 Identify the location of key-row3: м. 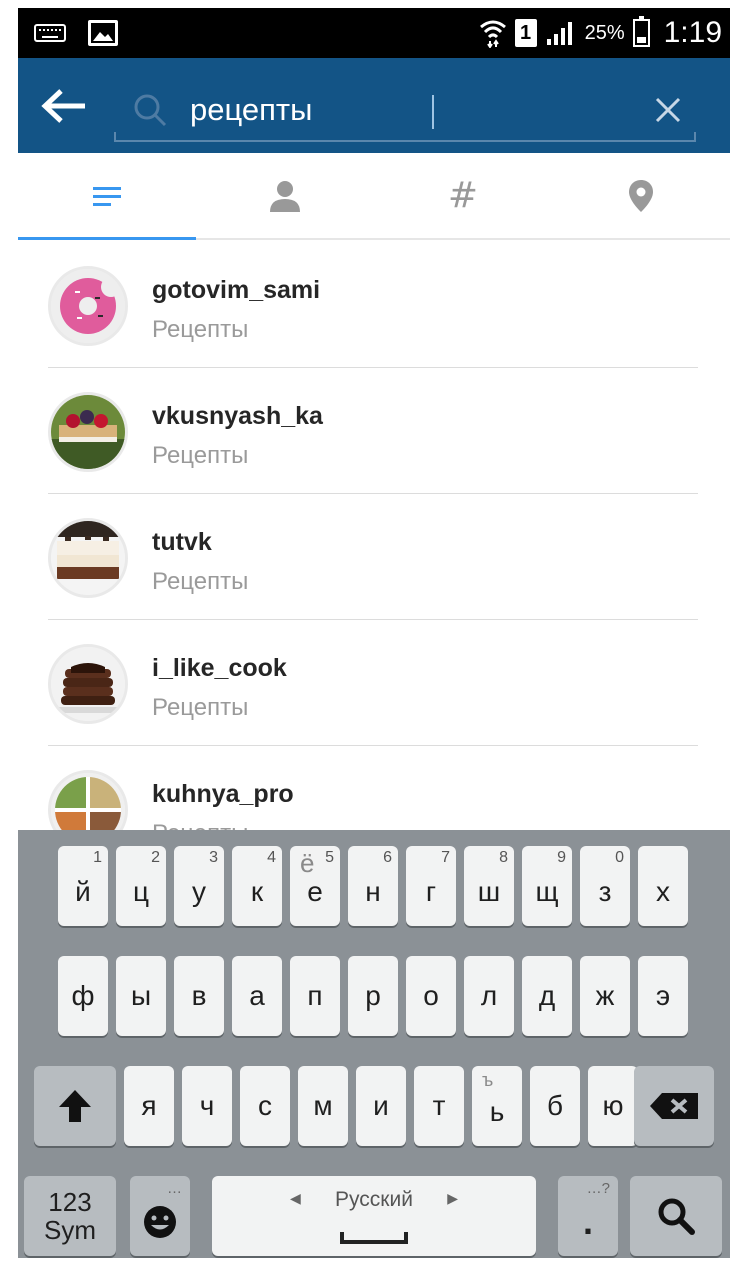
(323, 1106).